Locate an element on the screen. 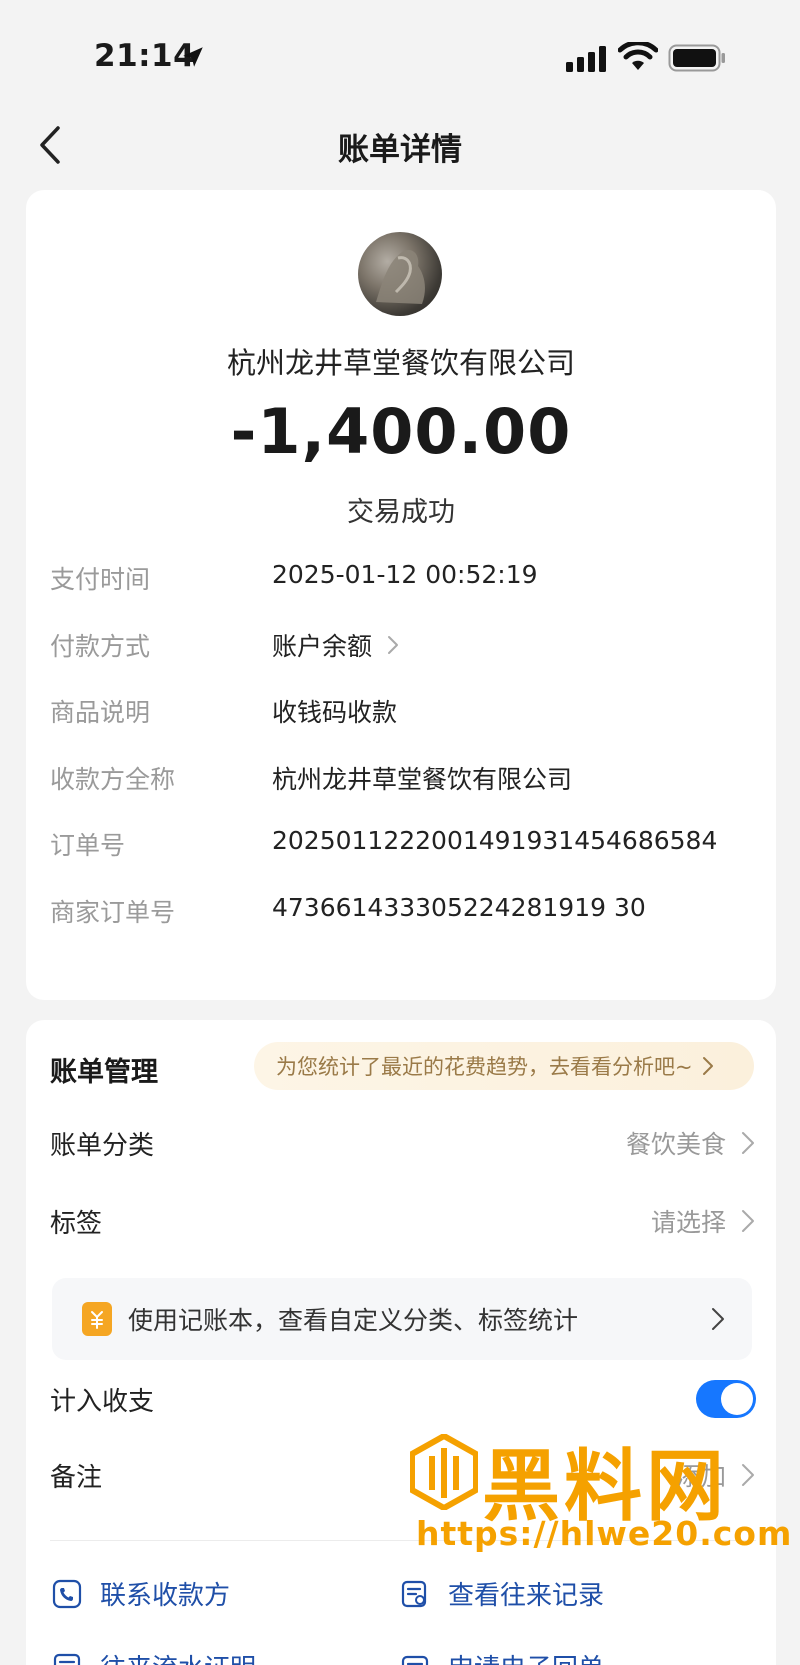 The image size is (800, 1665). detail-row-payee-name: 收款方全称 杭州龙井草堂餐饮有限公司 is located at coordinates (400, 793).